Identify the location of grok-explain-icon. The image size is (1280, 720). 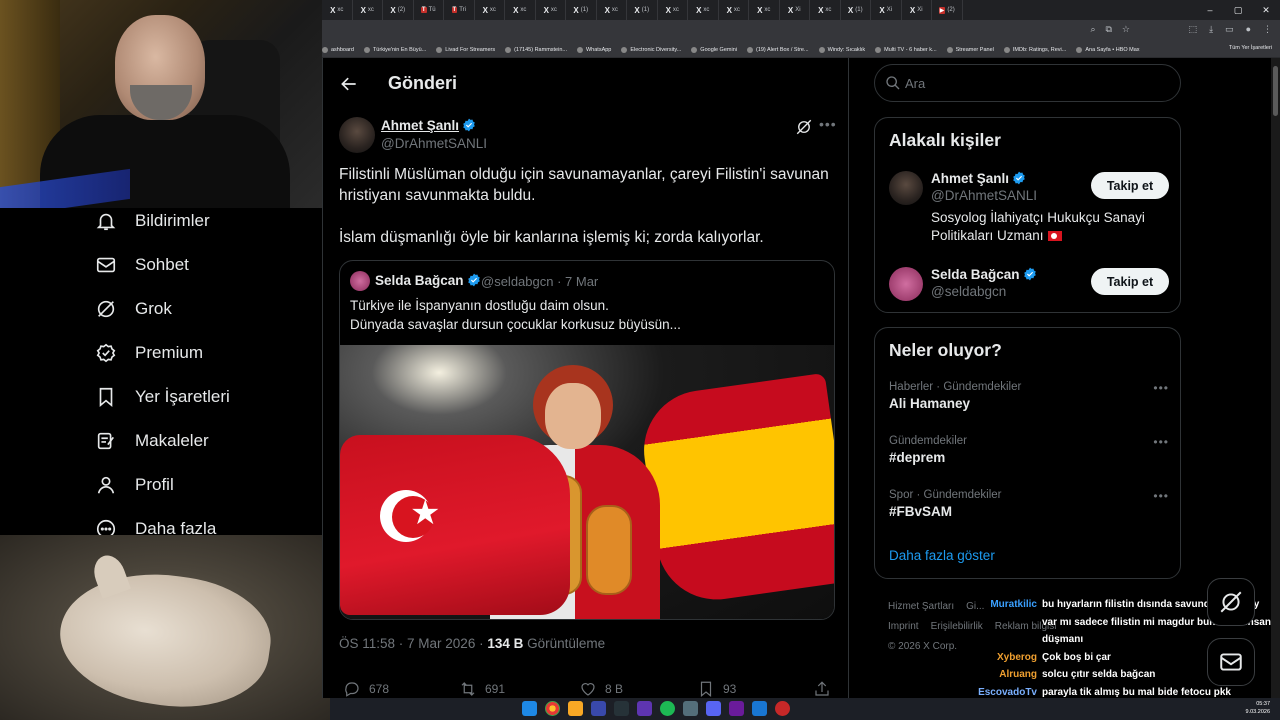
(804, 127).